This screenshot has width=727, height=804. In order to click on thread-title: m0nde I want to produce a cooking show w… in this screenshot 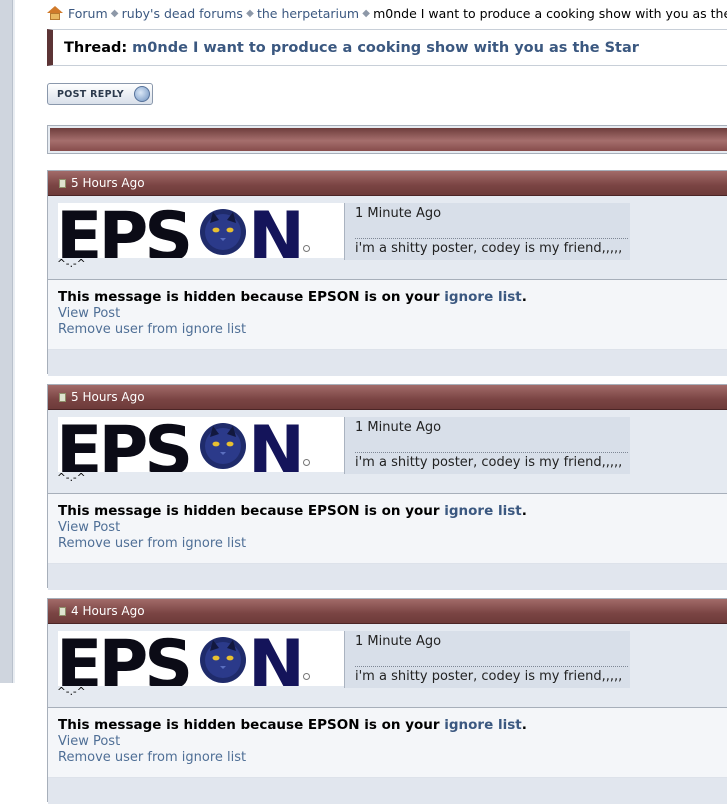, I will do `click(385, 48)`.